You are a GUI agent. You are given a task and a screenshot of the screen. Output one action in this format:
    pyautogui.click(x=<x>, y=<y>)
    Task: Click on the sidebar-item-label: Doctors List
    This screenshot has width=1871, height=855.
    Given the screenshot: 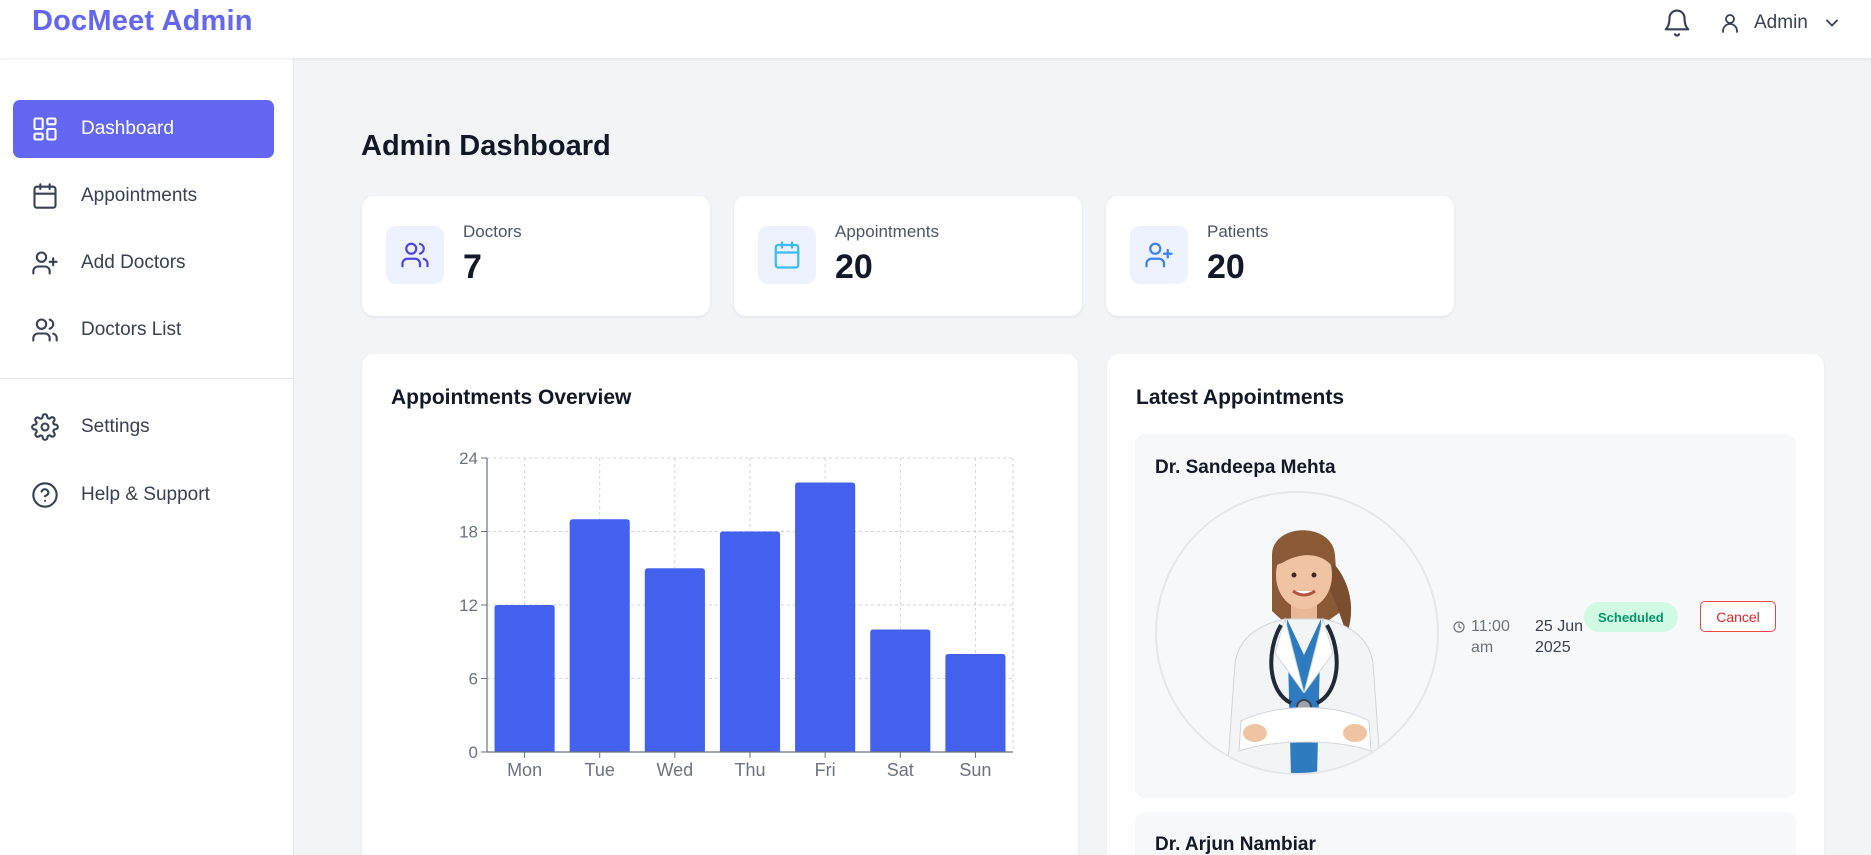 What is the action you would take?
    pyautogui.click(x=131, y=329)
    